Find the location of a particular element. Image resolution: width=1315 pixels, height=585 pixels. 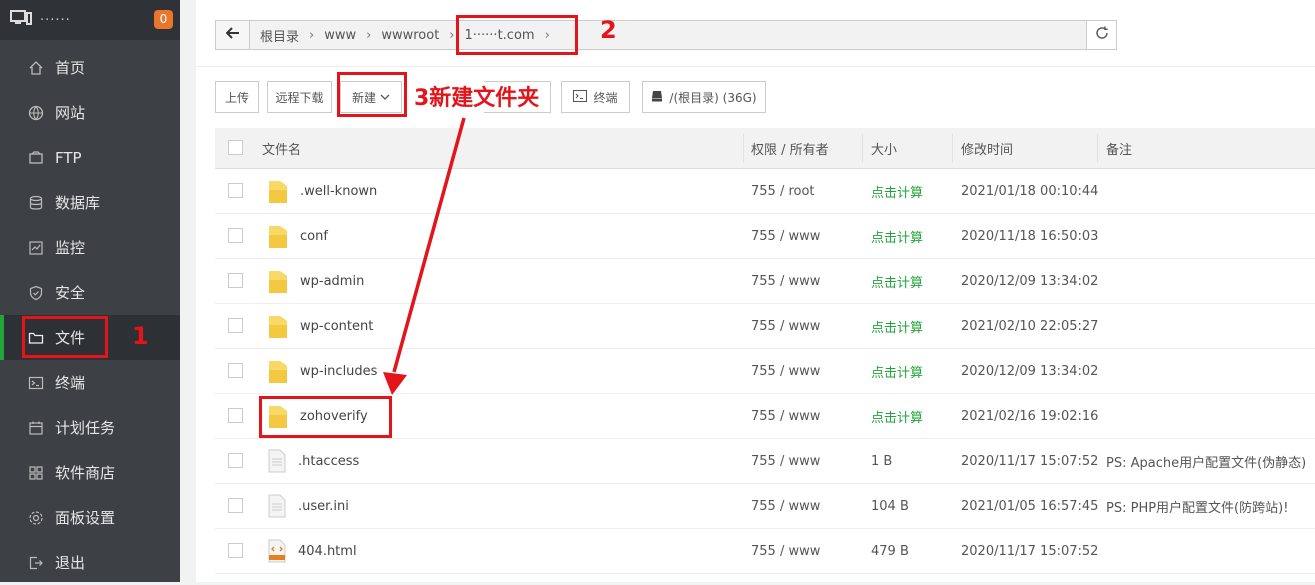

sidebar-item-label: 数据库 is located at coordinates (78, 203).